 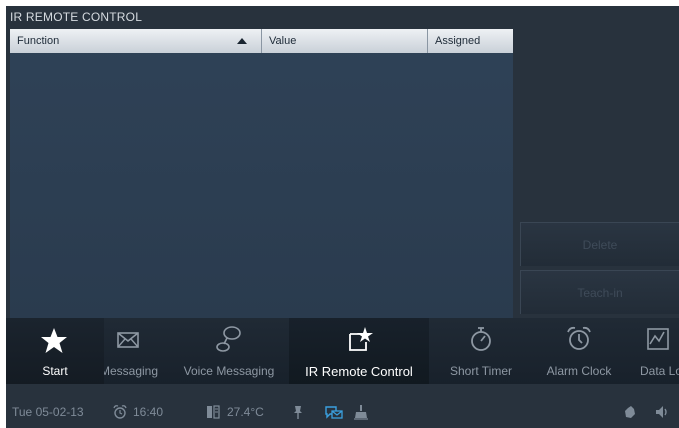 What do you see at coordinates (481, 339) in the screenshot?
I see `stopwatch-icon` at bounding box center [481, 339].